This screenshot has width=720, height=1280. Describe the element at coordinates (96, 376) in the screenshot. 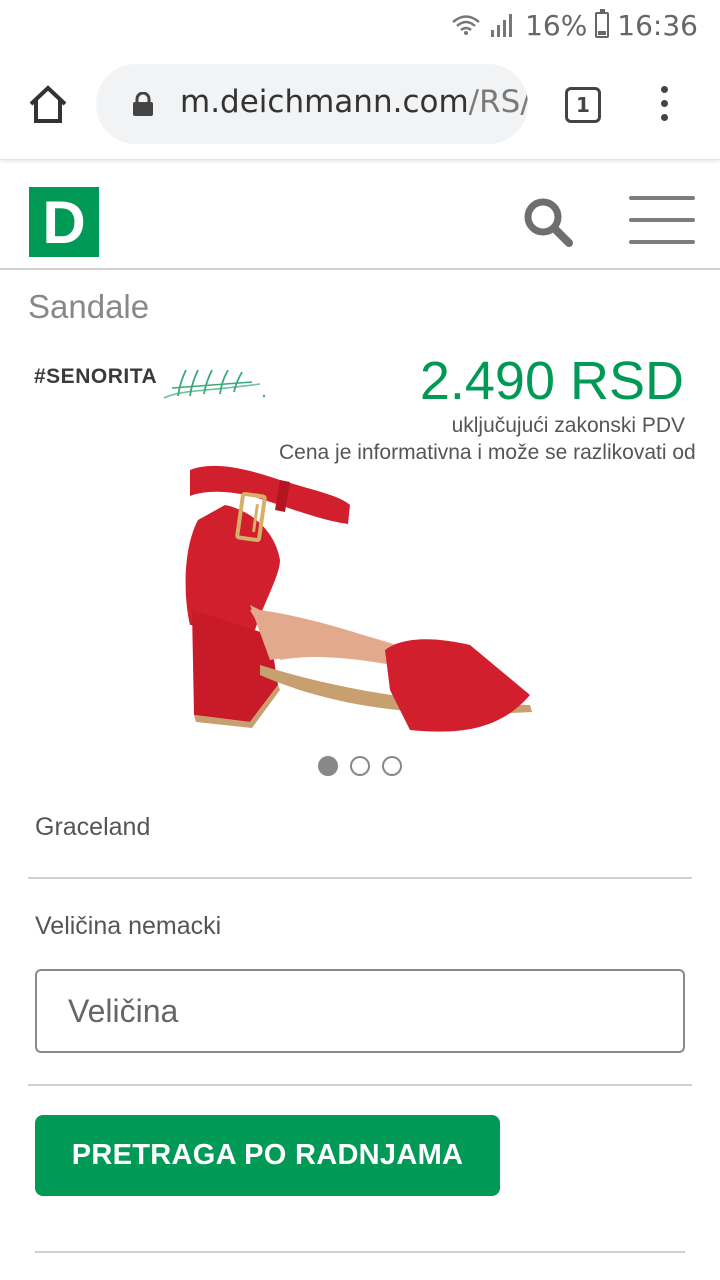

I see `brand-logo: #SENORITA` at that location.